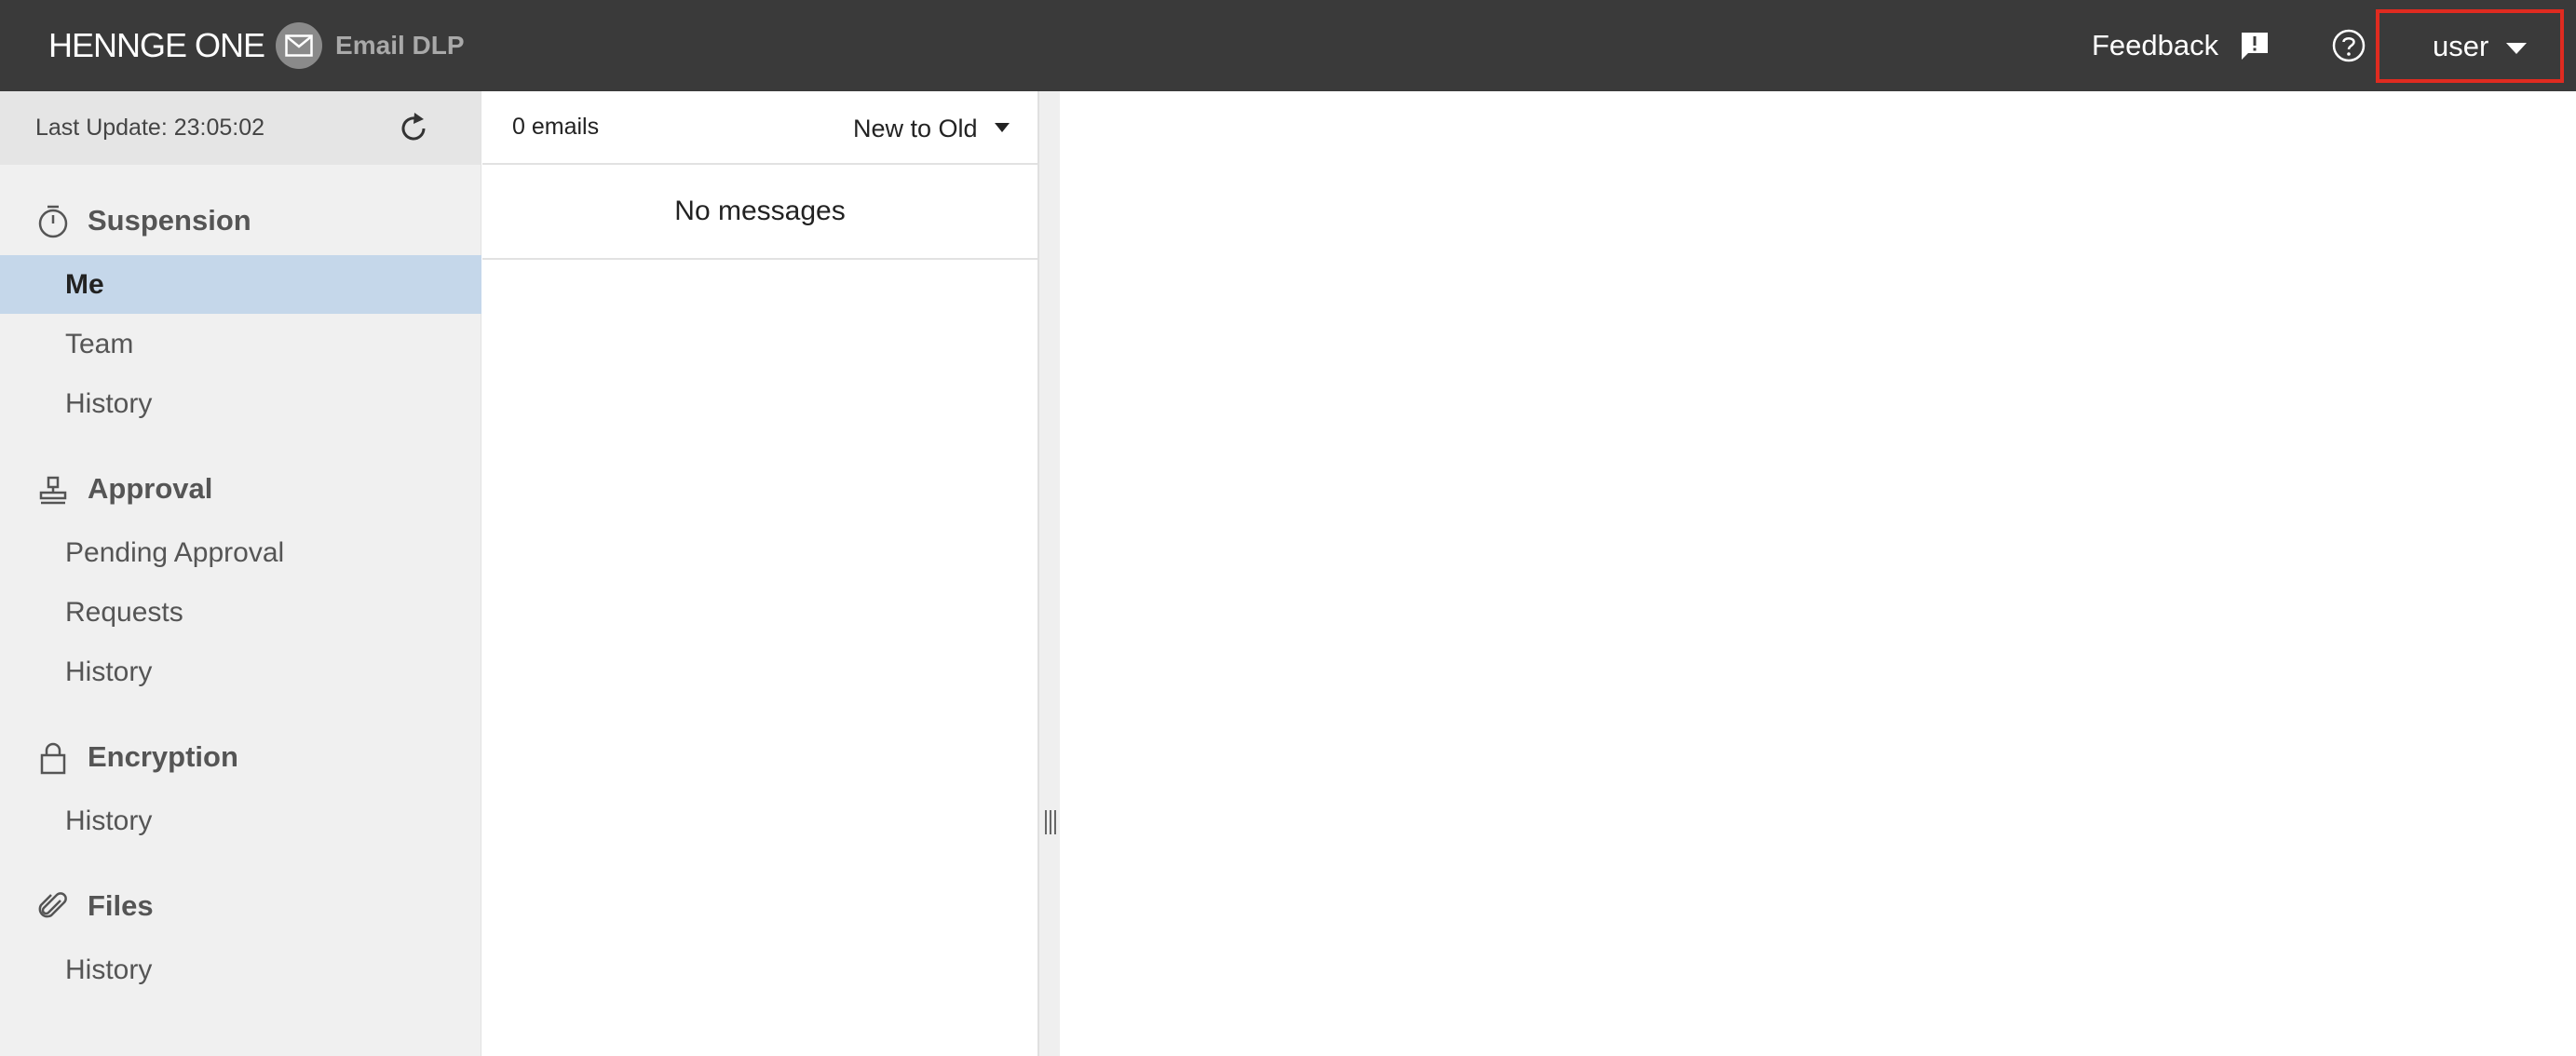  I want to click on sidebar-item-suspension-team: Team, so click(240, 344).